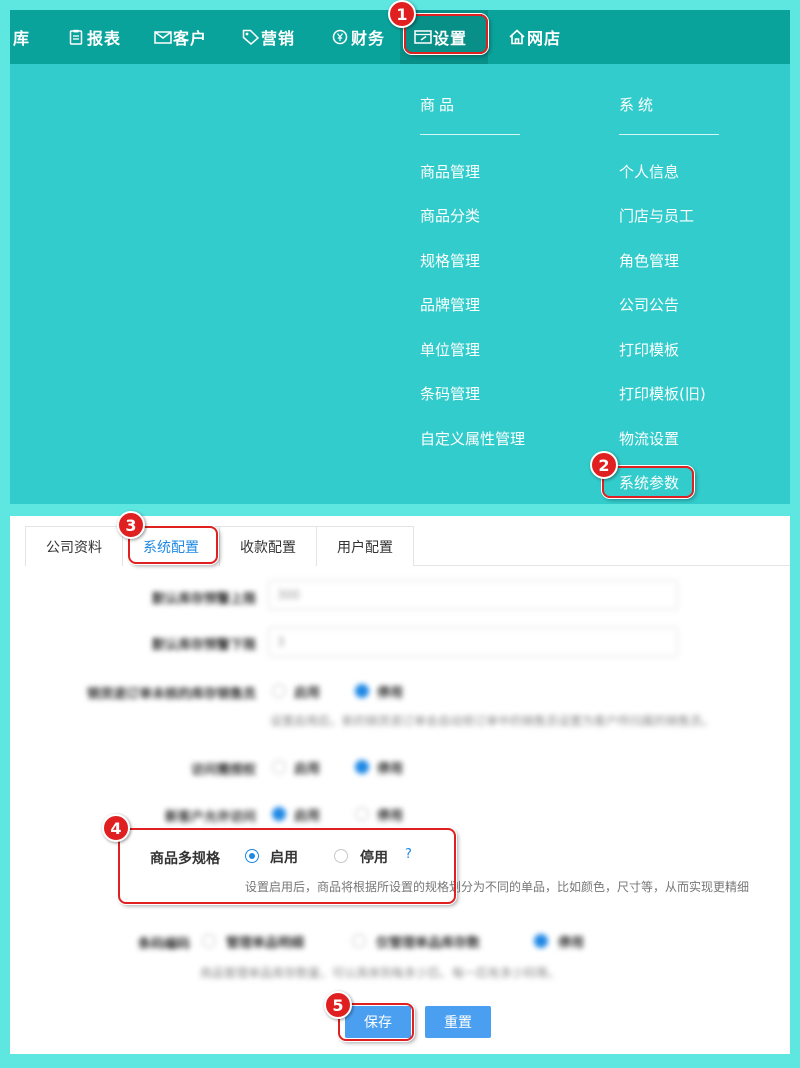 Image resolution: width=800 pixels, height=1068 pixels. What do you see at coordinates (279, 767) in the screenshot?
I see `access-auth-enable-radio` at bounding box center [279, 767].